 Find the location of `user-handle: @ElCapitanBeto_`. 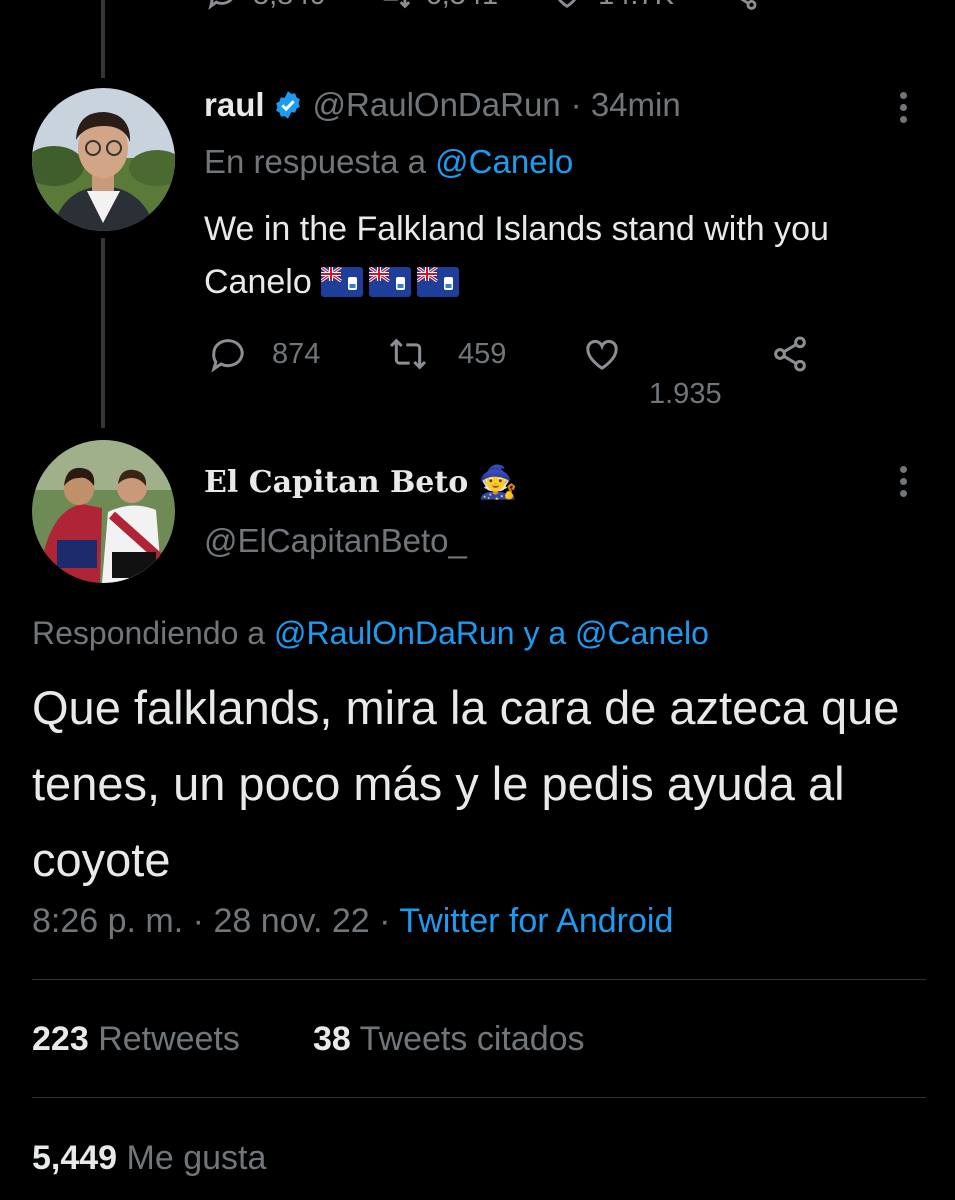

user-handle: @ElCapitanBeto_ is located at coordinates (335, 541).